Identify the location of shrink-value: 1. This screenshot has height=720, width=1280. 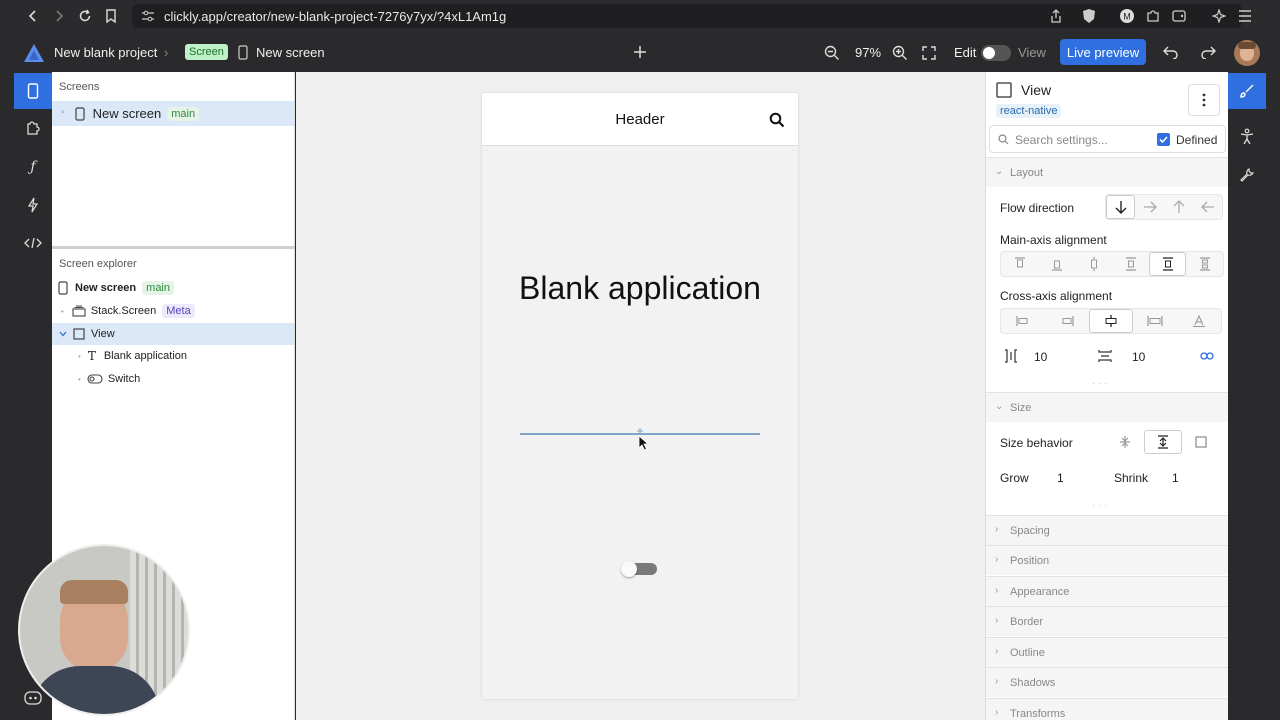
(1175, 478).